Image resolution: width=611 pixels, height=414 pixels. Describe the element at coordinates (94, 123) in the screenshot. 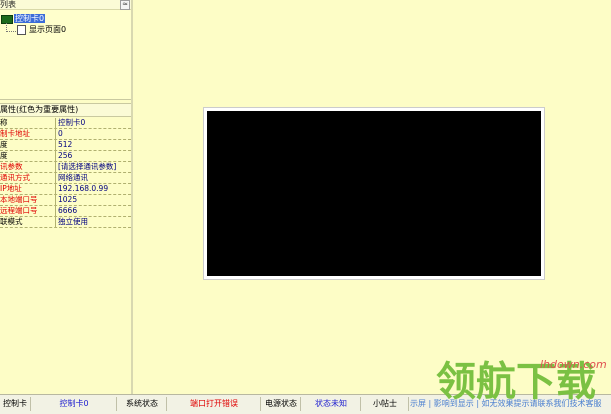

I see `property-value: 控制卡0` at that location.